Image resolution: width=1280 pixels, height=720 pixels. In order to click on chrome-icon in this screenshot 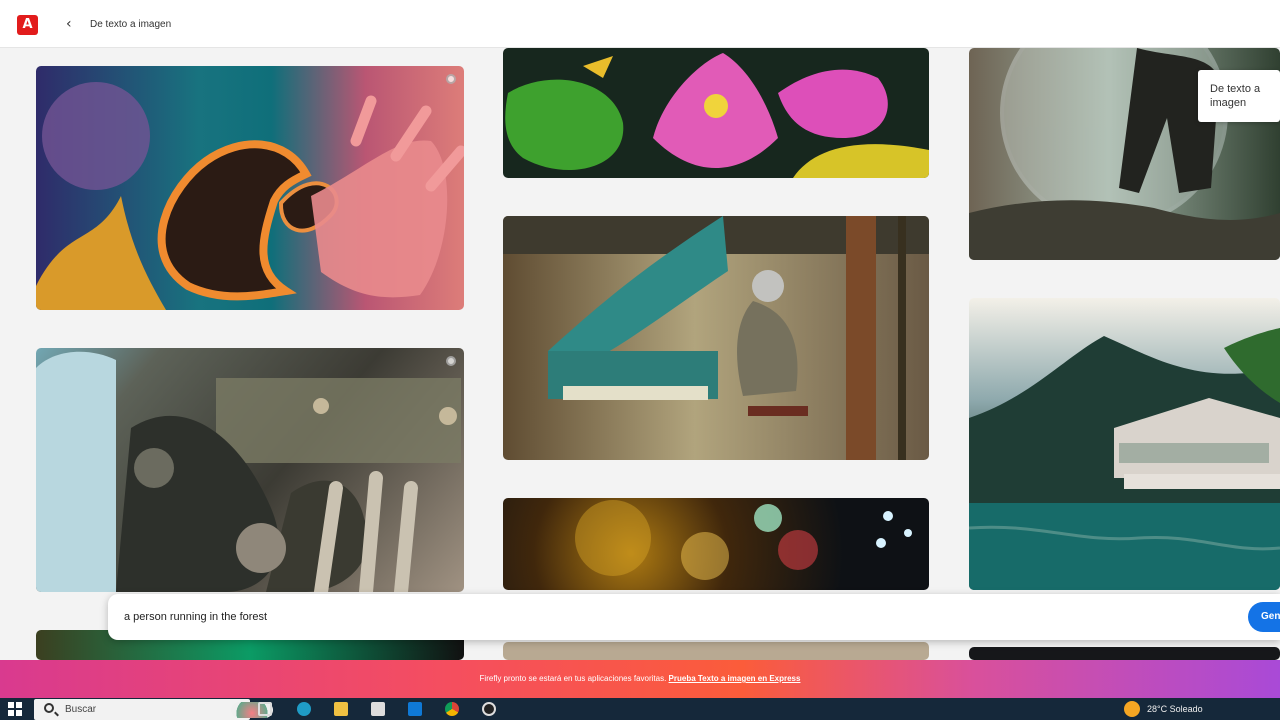, I will do `click(452, 709)`.